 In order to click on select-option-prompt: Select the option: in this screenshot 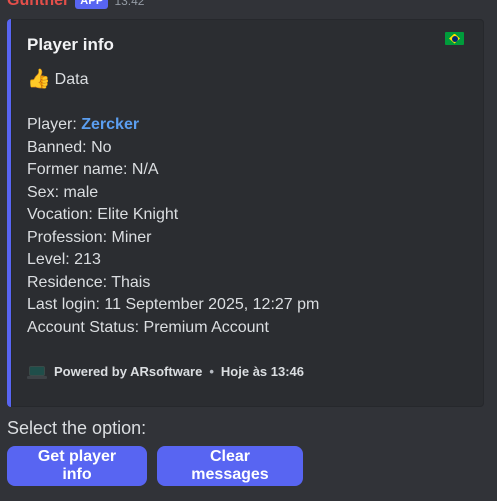, I will do `click(77, 428)`.